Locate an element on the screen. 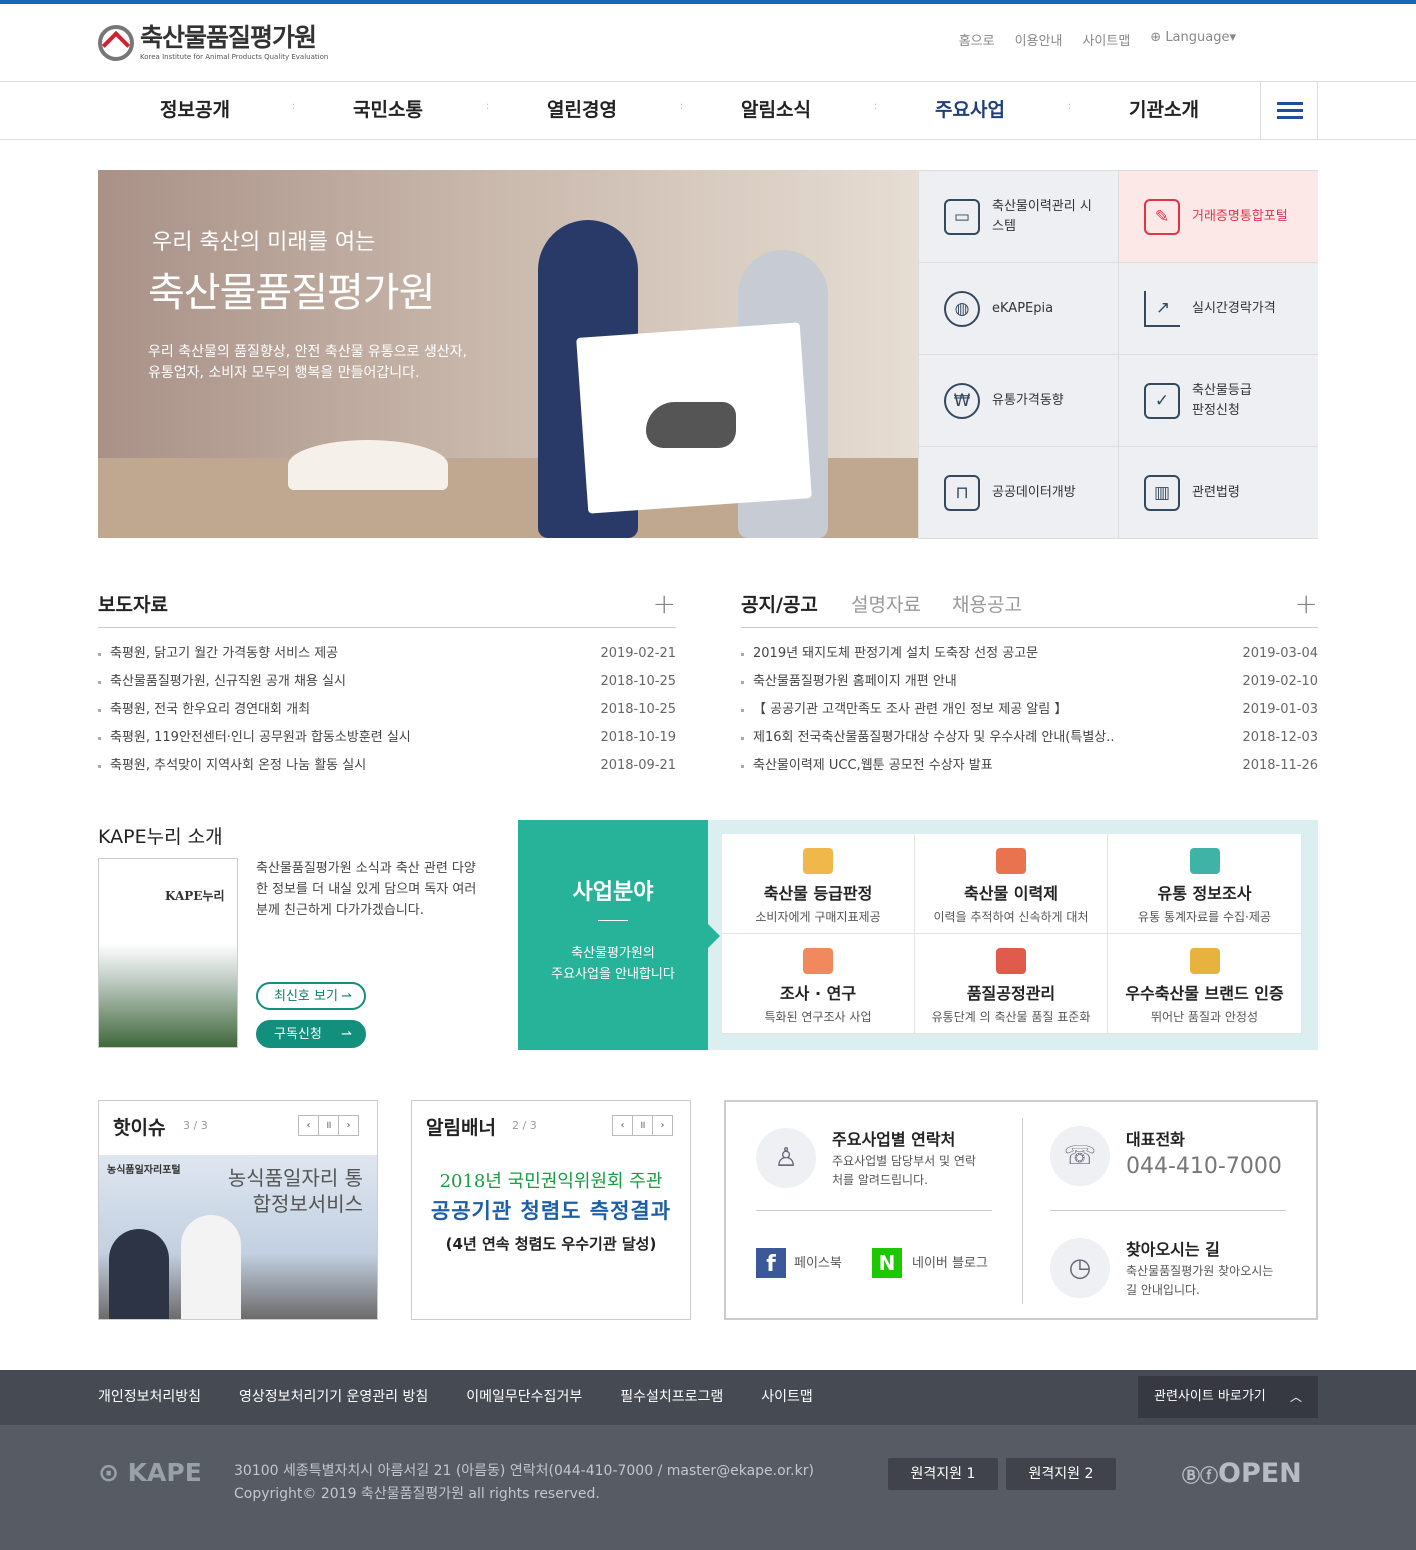  list-item-title: 2019년 돼지도체 판정기계 설치 도축장 선정 공고문 is located at coordinates (895, 658).